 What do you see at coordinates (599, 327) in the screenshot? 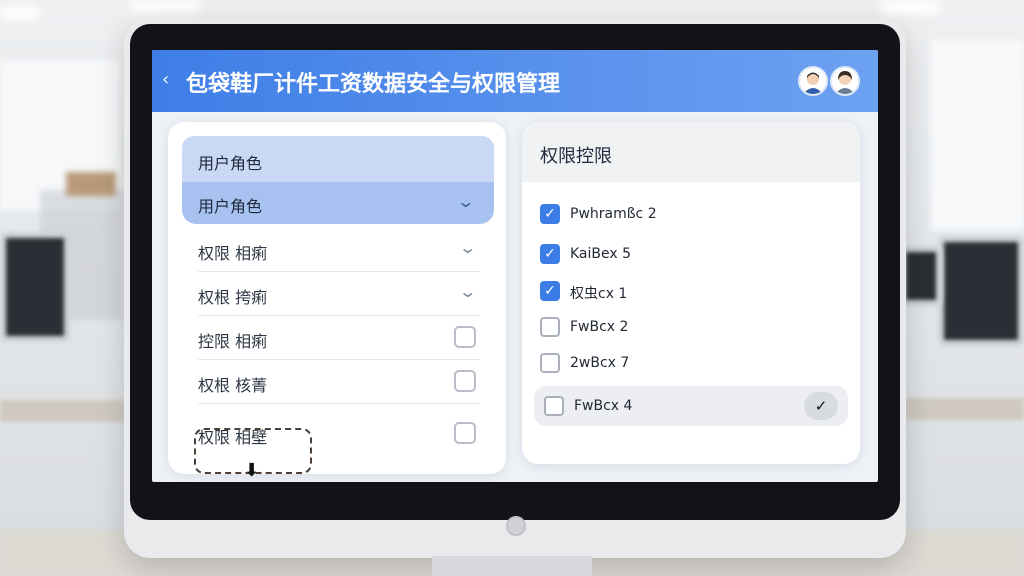
I see `permission-label: FwBcx 2` at bounding box center [599, 327].